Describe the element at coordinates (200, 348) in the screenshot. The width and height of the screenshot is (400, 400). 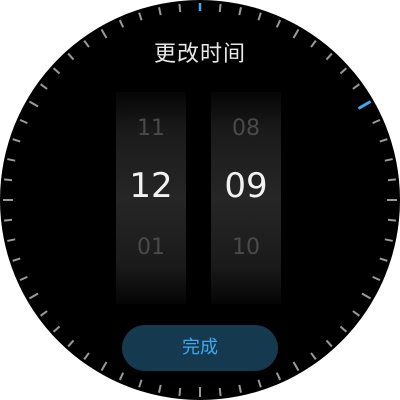
I see `done-button: 完成` at that location.